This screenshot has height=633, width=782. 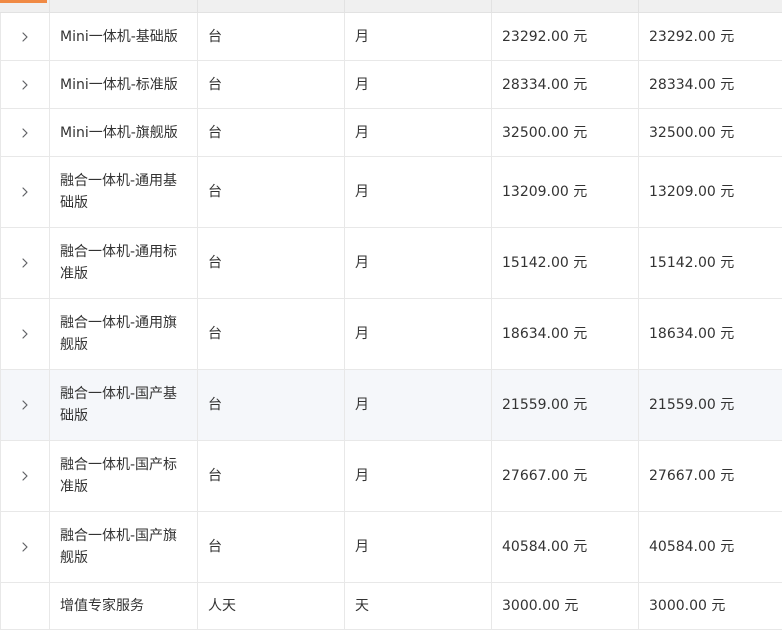 I want to click on total-price: 23292.00 元, so click(x=710, y=37).